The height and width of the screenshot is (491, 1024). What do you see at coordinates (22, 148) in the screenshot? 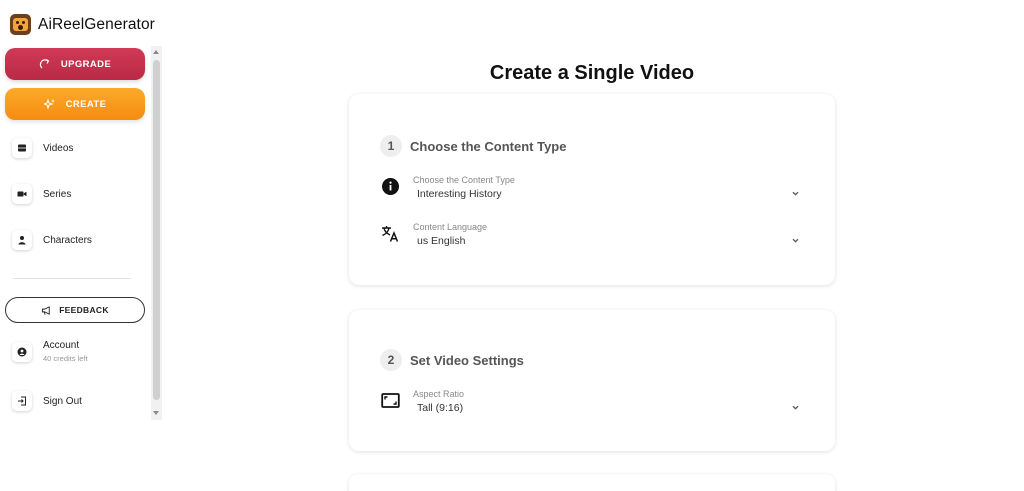
I see `film-icon` at bounding box center [22, 148].